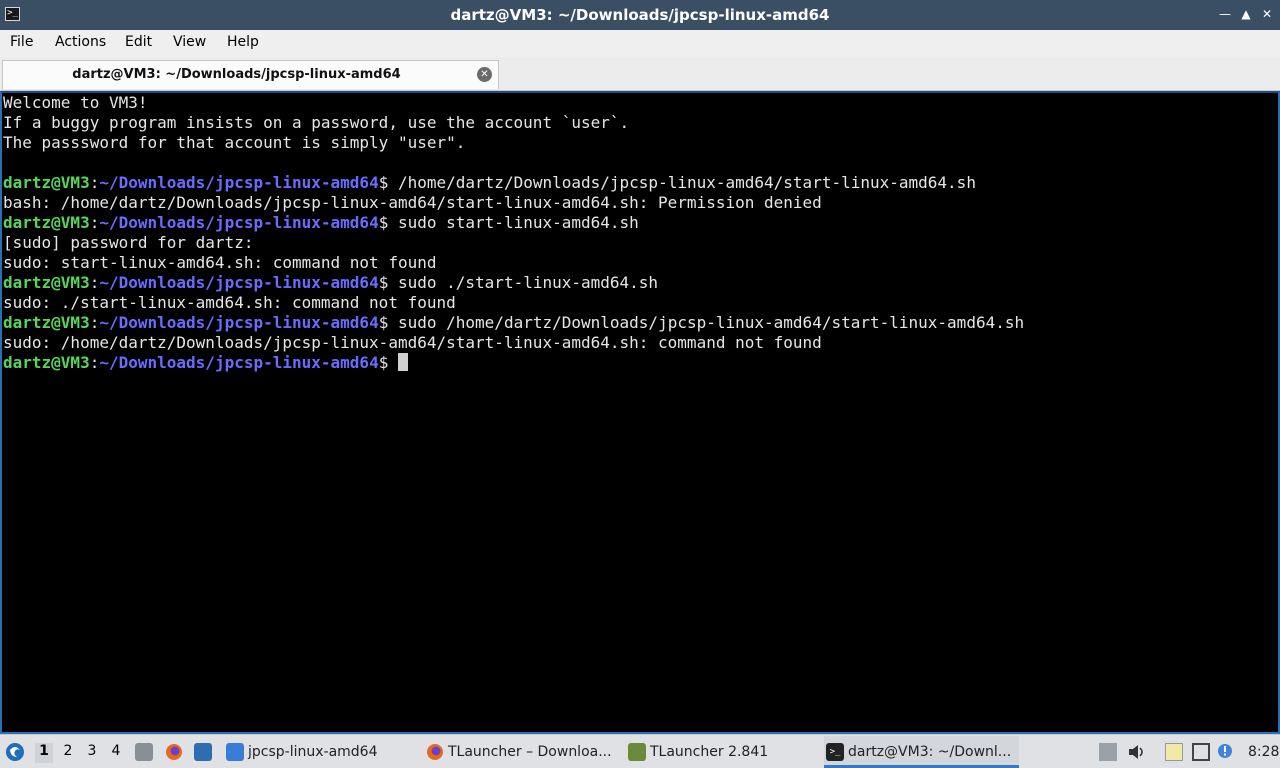 The height and width of the screenshot is (768, 1280). What do you see at coordinates (15, 752) in the screenshot?
I see `start-menu-icon` at bounding box center [15, 752].